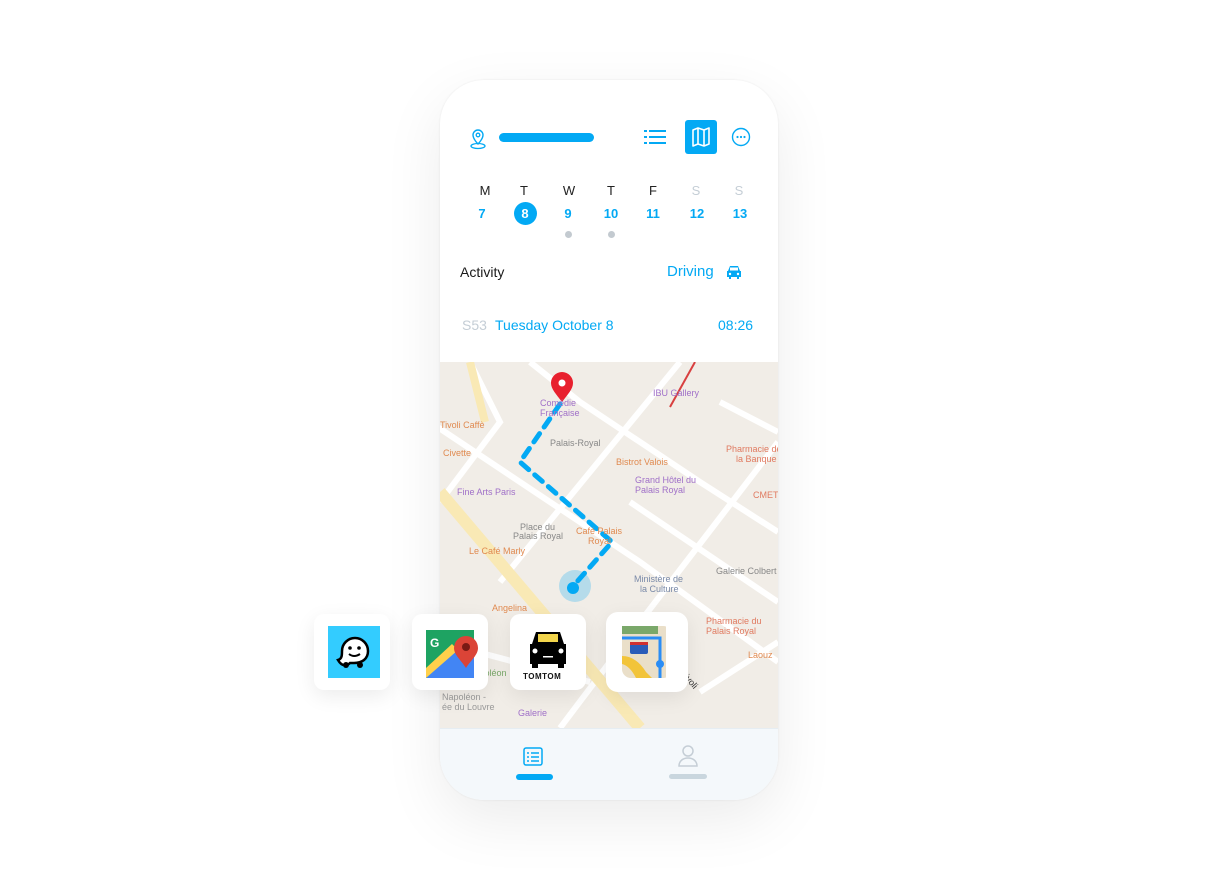 The image size is (1220, 880). I want to click on map-label: Pharmacie de, so click(752, 449).